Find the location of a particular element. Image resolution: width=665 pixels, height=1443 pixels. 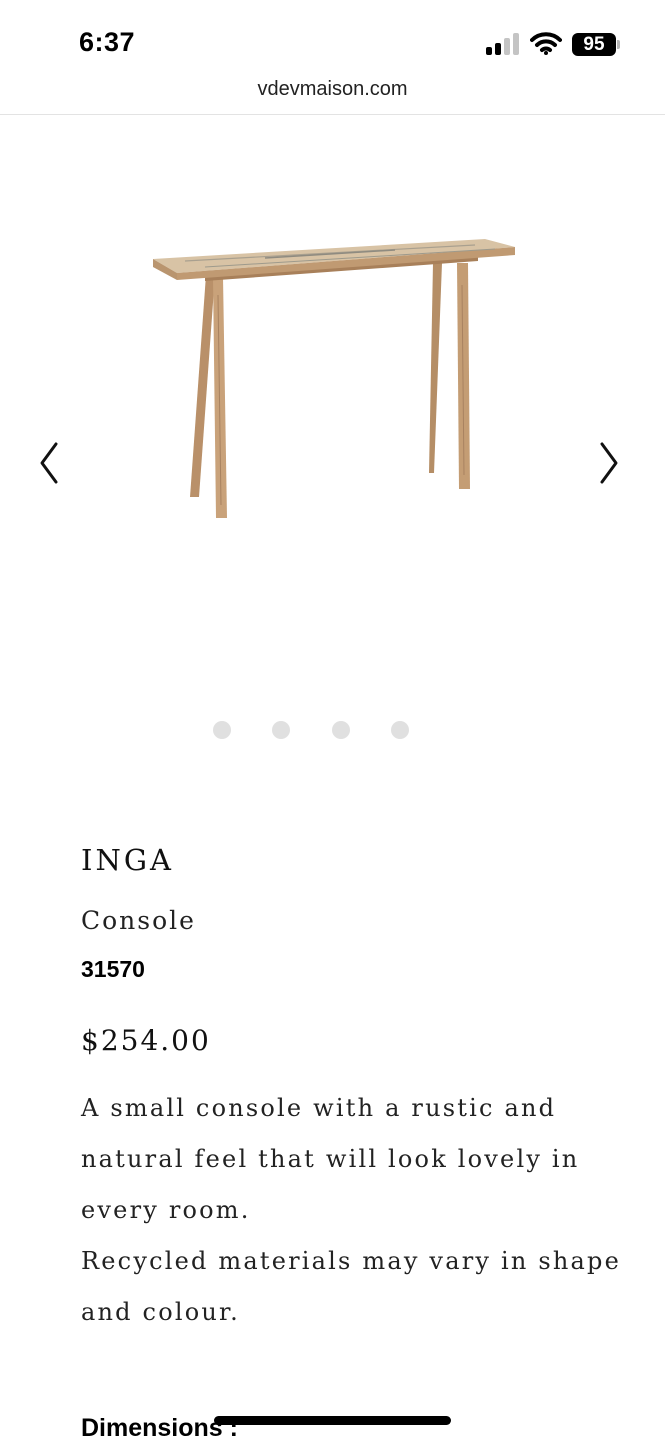

product-image-console-table is located at coordinates (334, 378).